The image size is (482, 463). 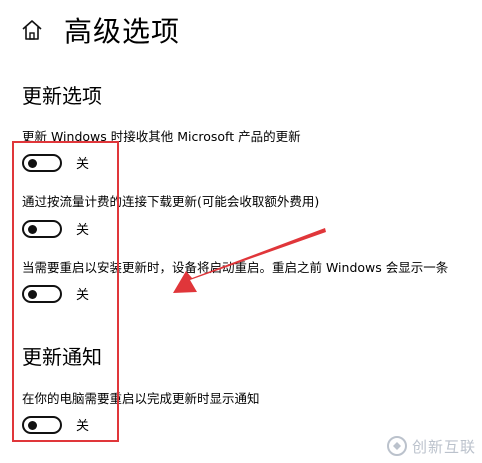 I want to click on watermark: 创新互联, so click(x=431, y=446).